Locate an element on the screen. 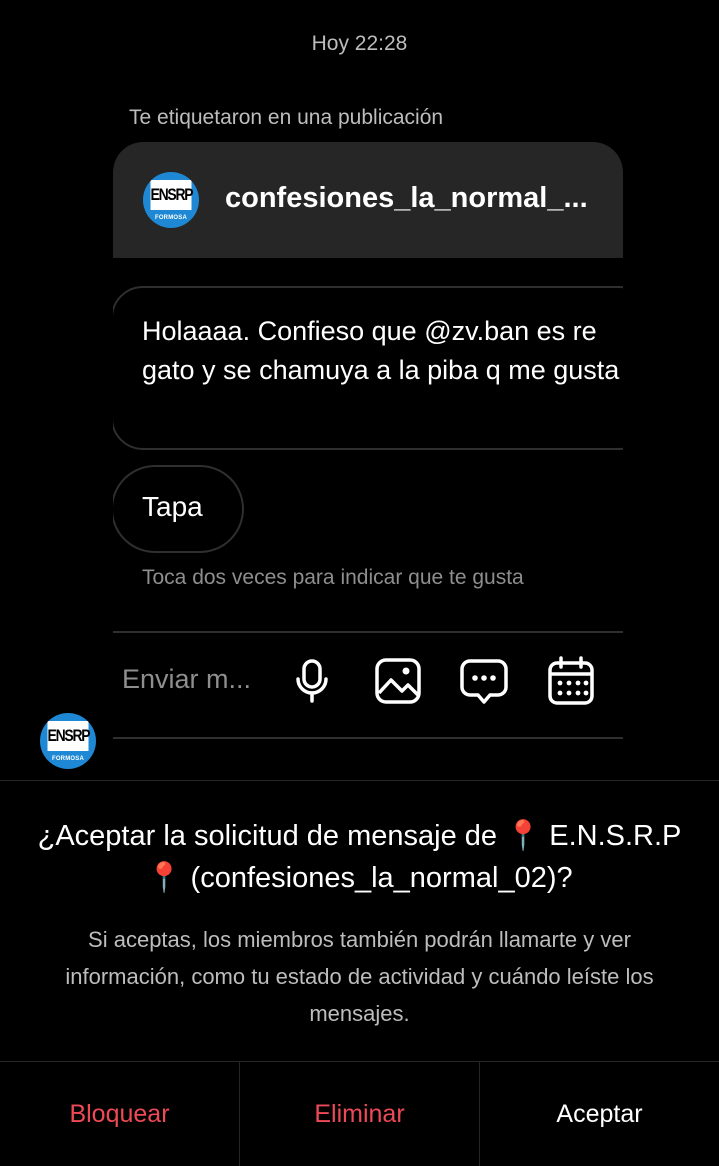  request-actions: Bloquear Eliminar Aceptar is located at coordinates (359, 1113).